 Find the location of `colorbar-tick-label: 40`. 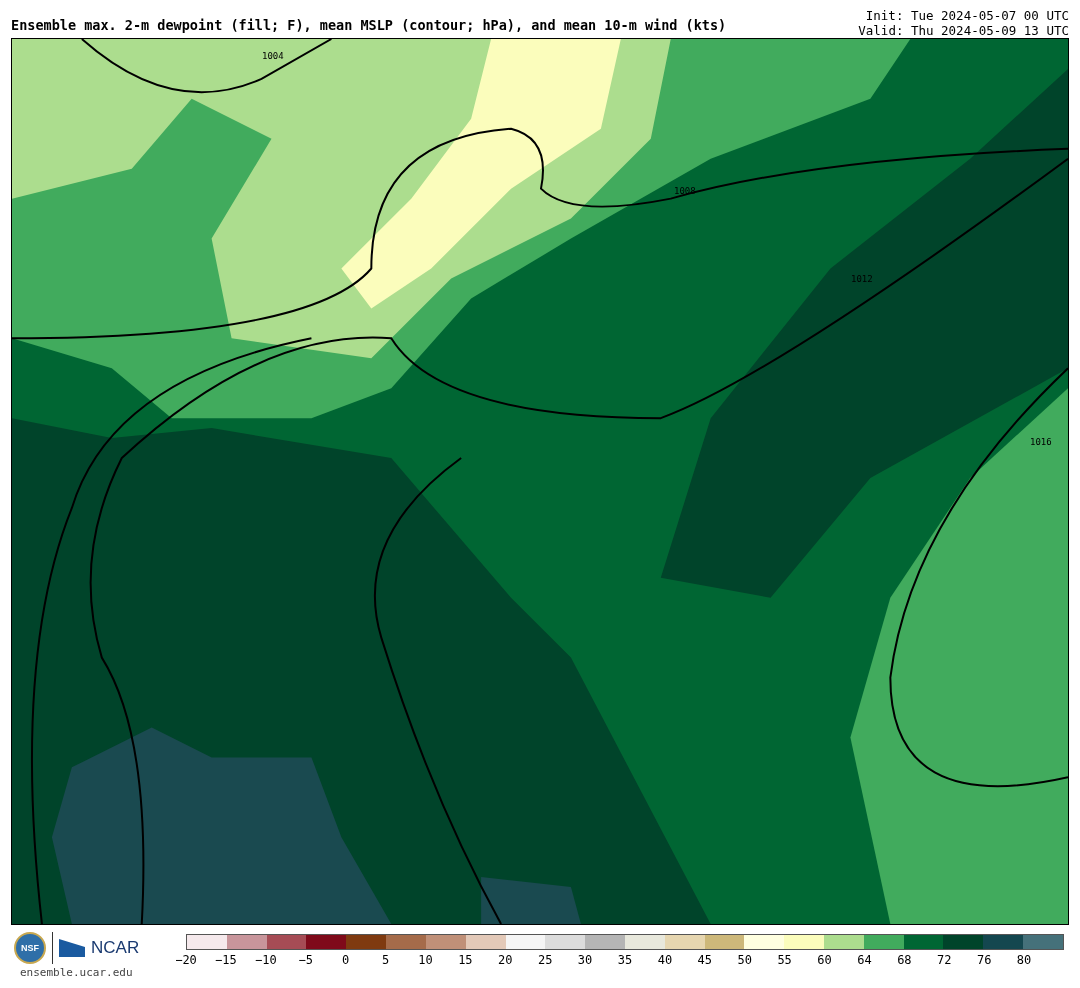

colorbar-tick-label: 40 is located at coordinates (665, 960).